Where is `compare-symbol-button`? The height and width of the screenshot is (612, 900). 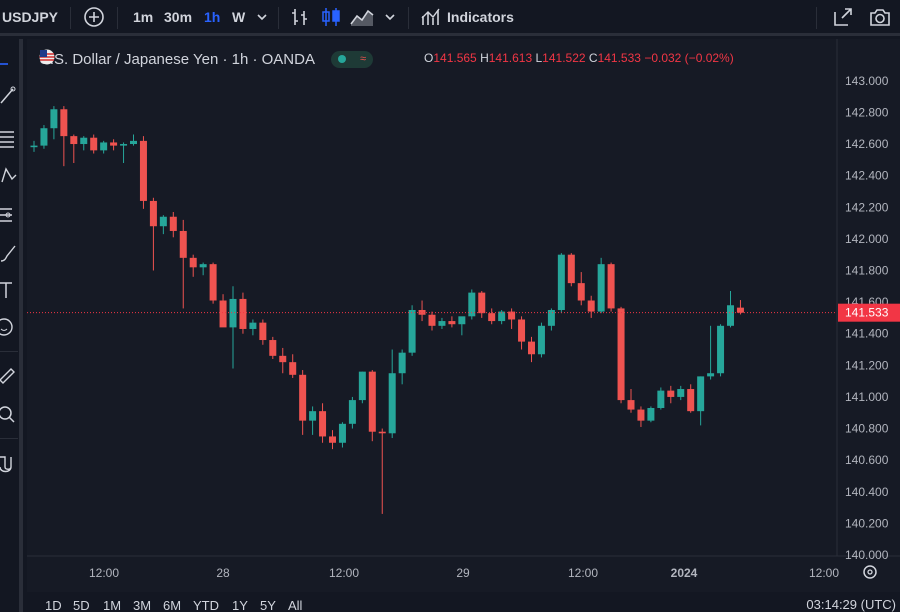
compare-symbol-button is located at coordinates (94, 17).